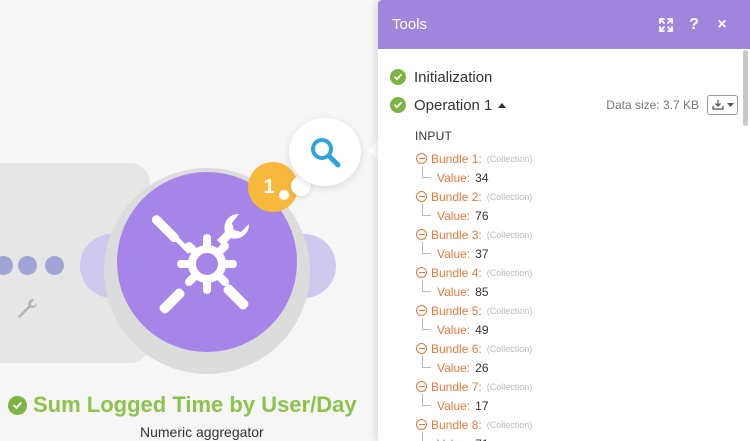 This screenshot has width=750, height=441. Describe the element at coordinates (722, 105) in the screenshot. I see `download-button` at that location.